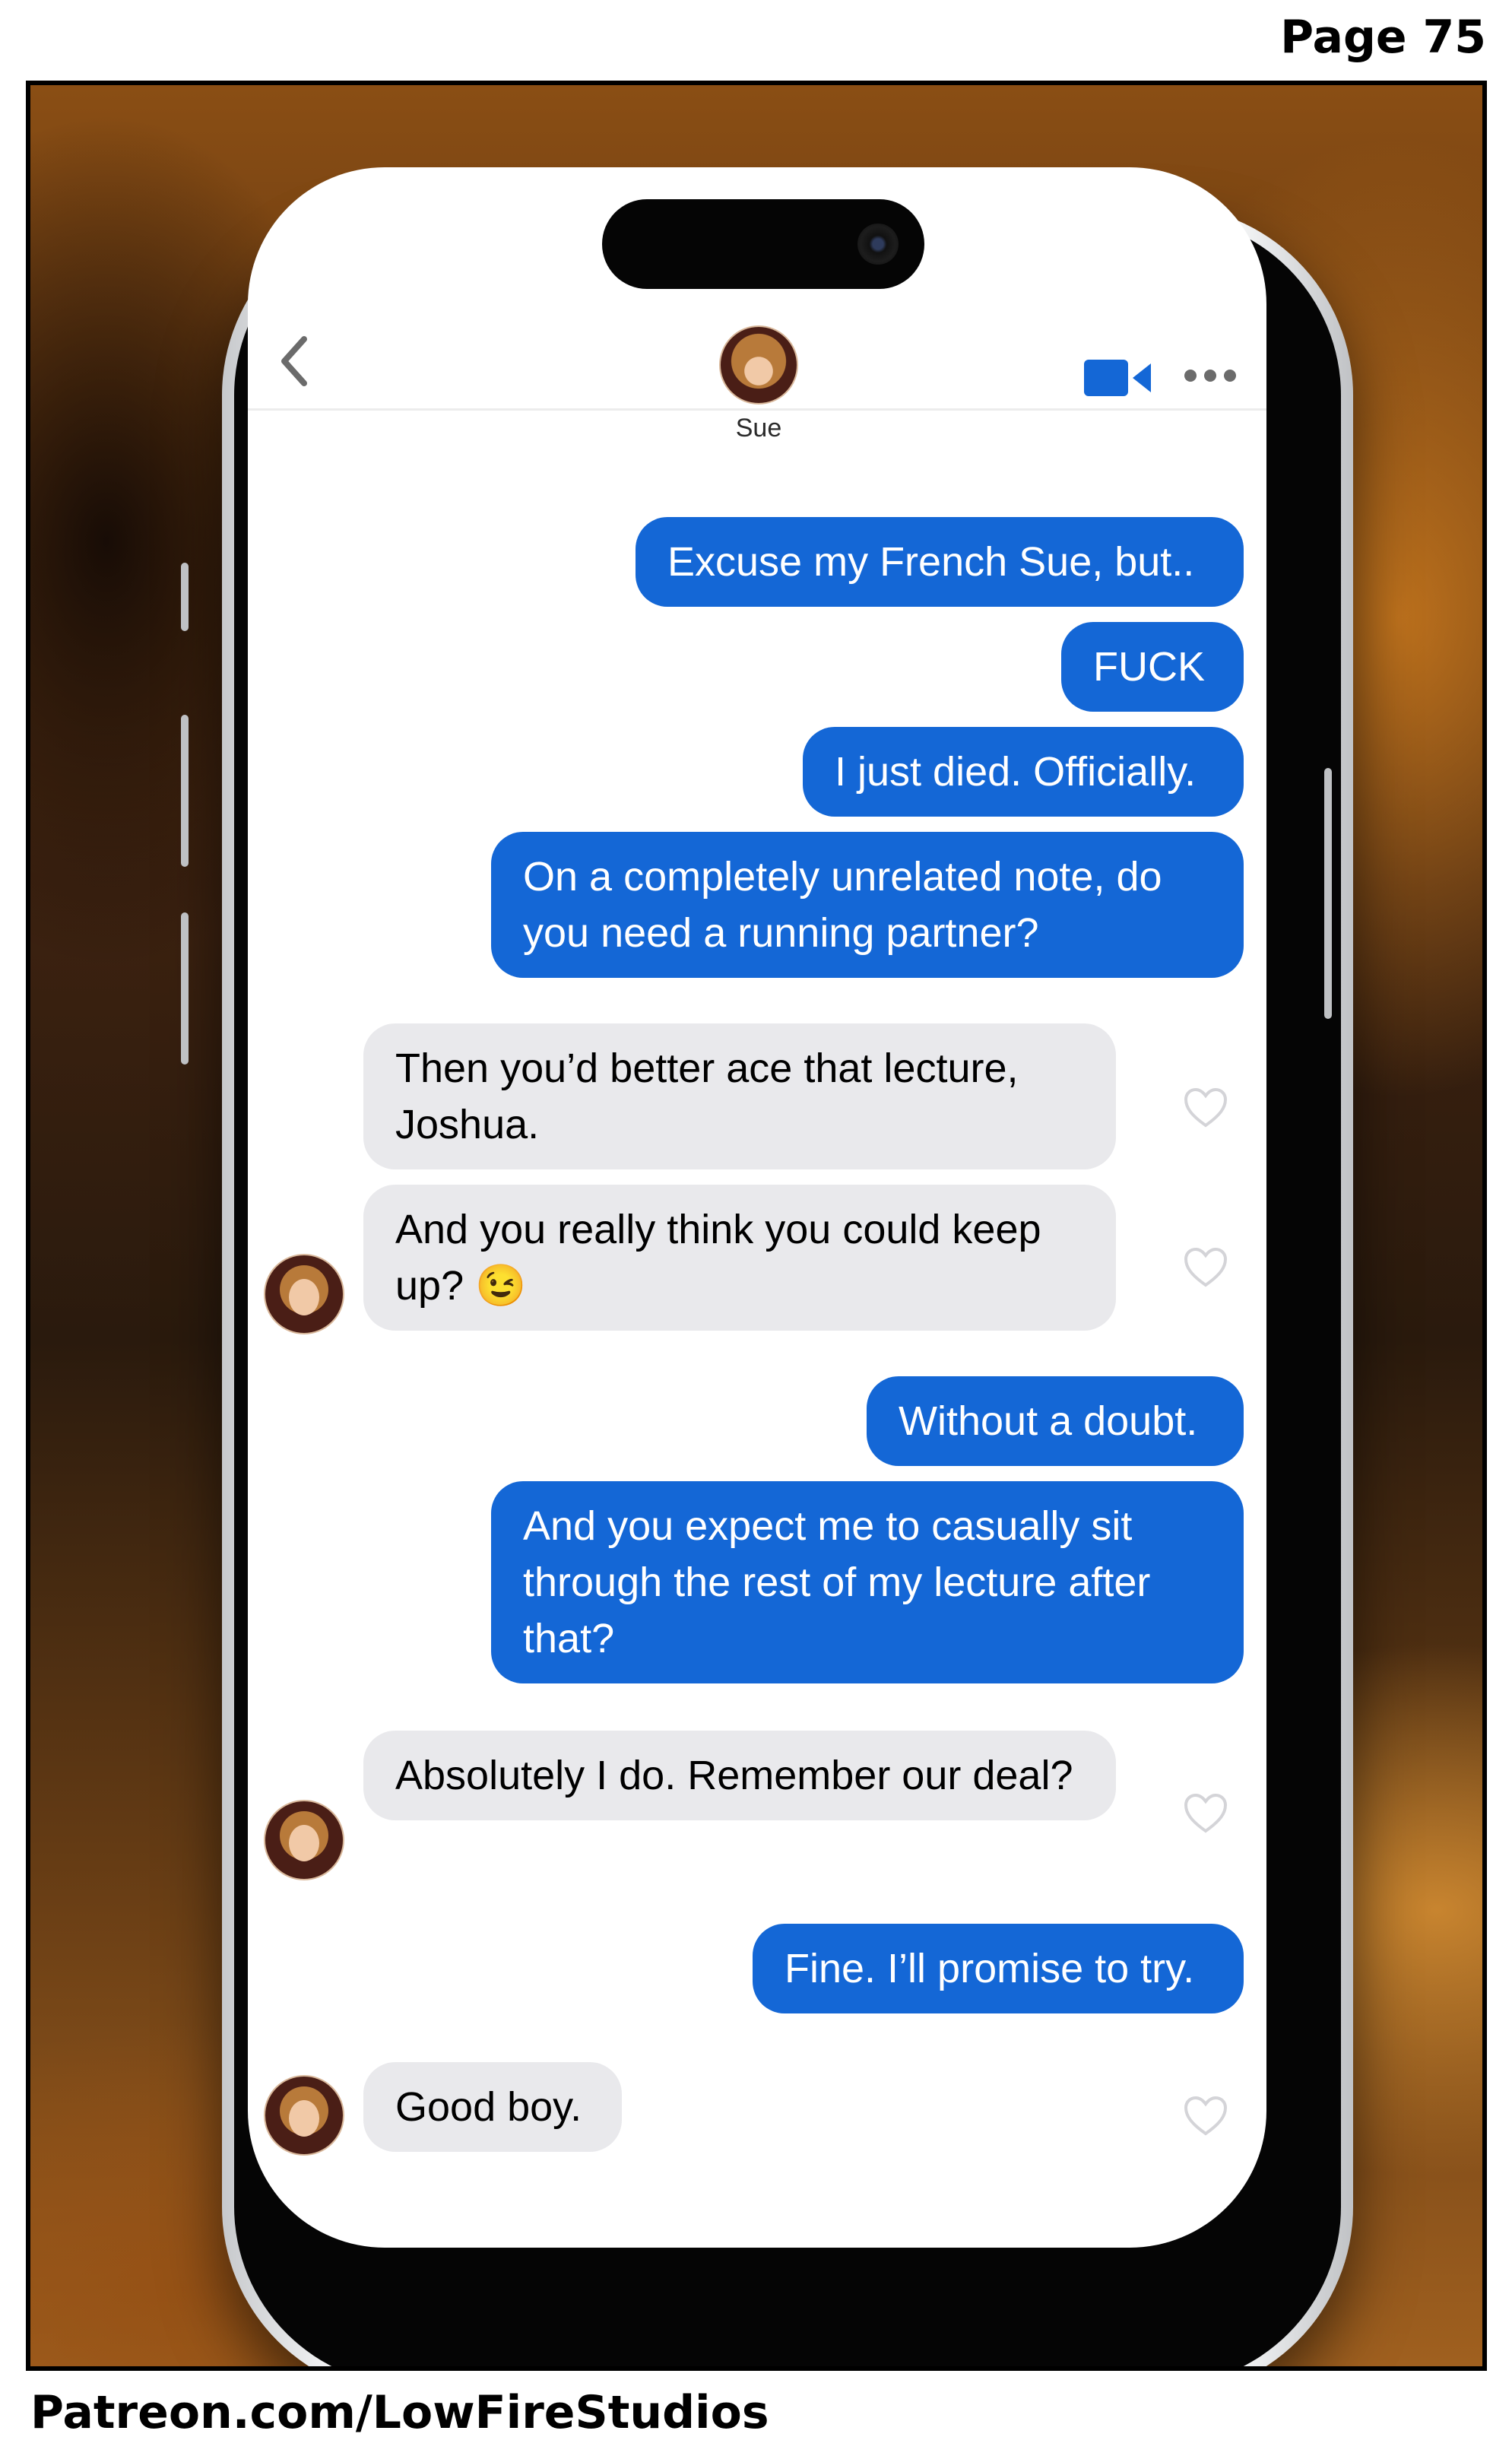  I want to click on contact-profile: Sue, so click(758, 384).